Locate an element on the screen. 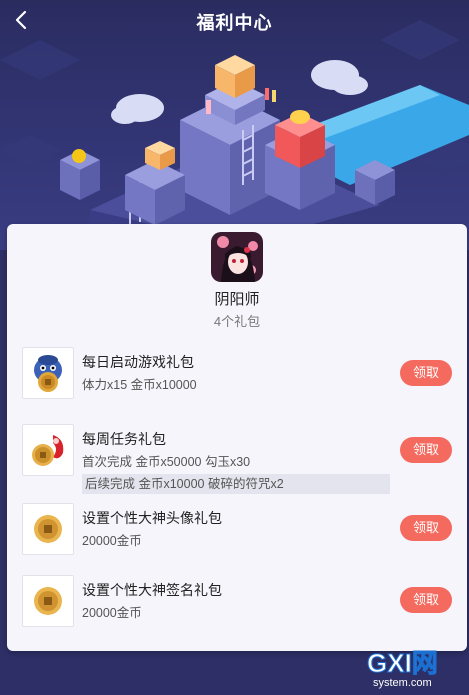  game-avatar is located at coordinates (237, 257).